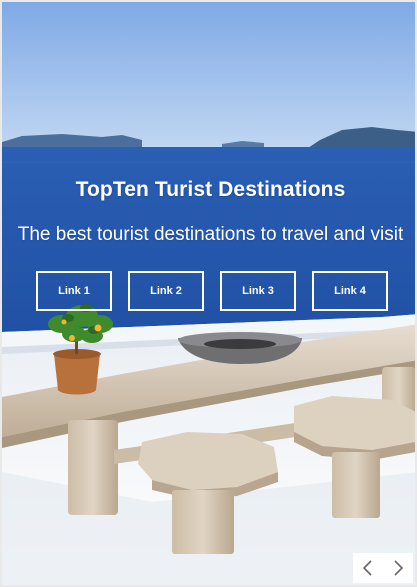  What do you see at coordinates (212, 291) in the screenshot?
I see `hero-links: Link 1 Link 2 Link 3 Link 4` at bounding box center [212, 291].